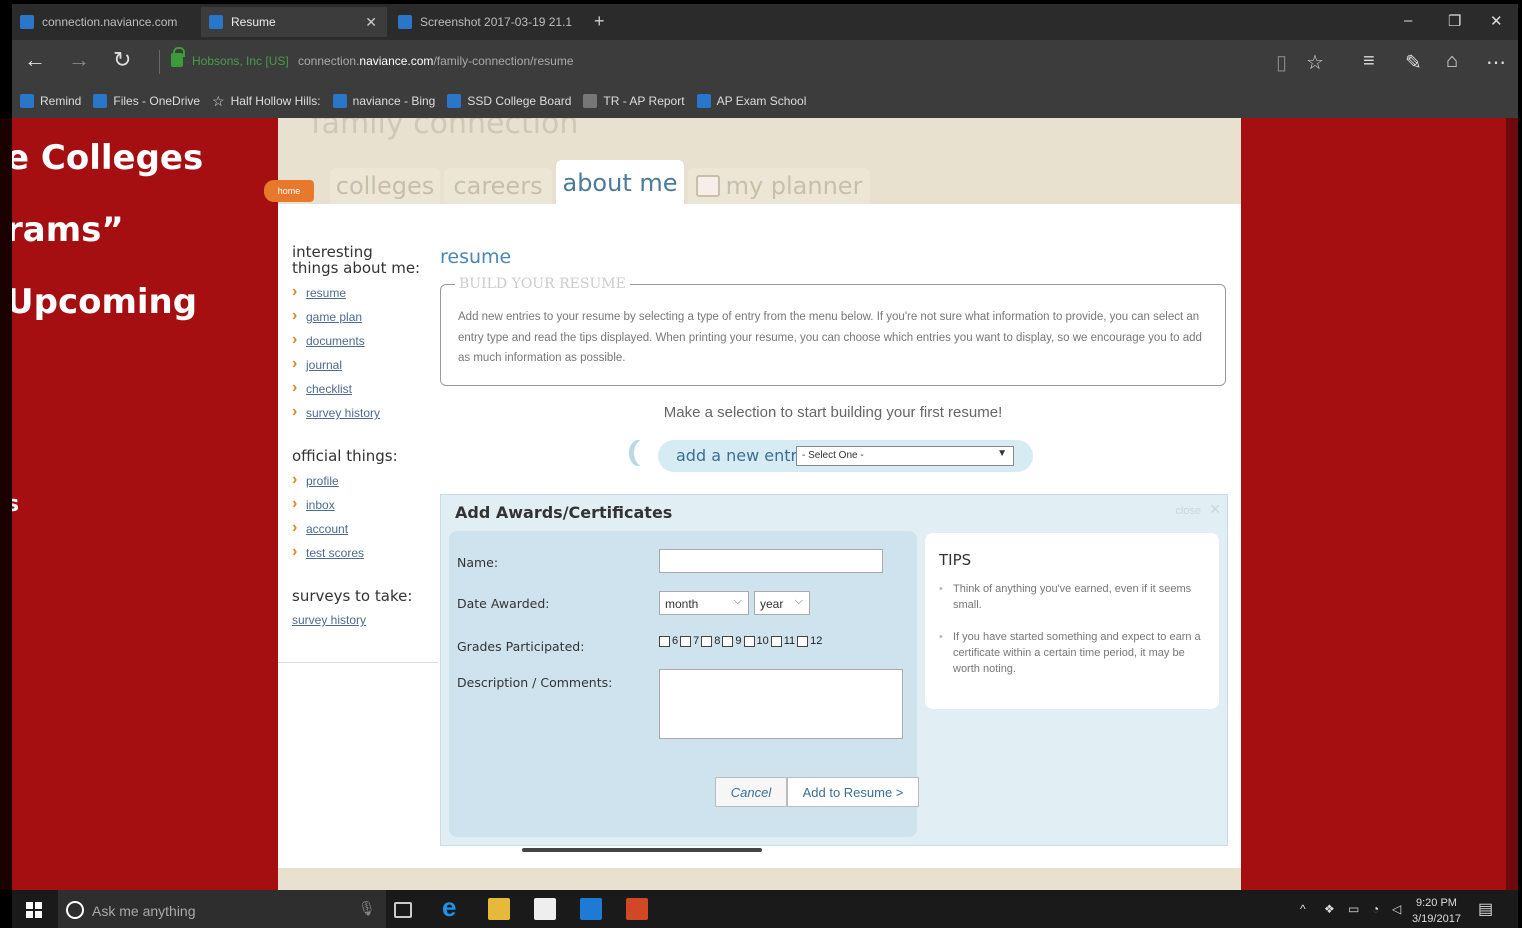 The height and width of the screenshot is (928, 1522). Describe the element at coordinates (499, 909) in the screenshot. I see `file-explorer-icon` at that location.